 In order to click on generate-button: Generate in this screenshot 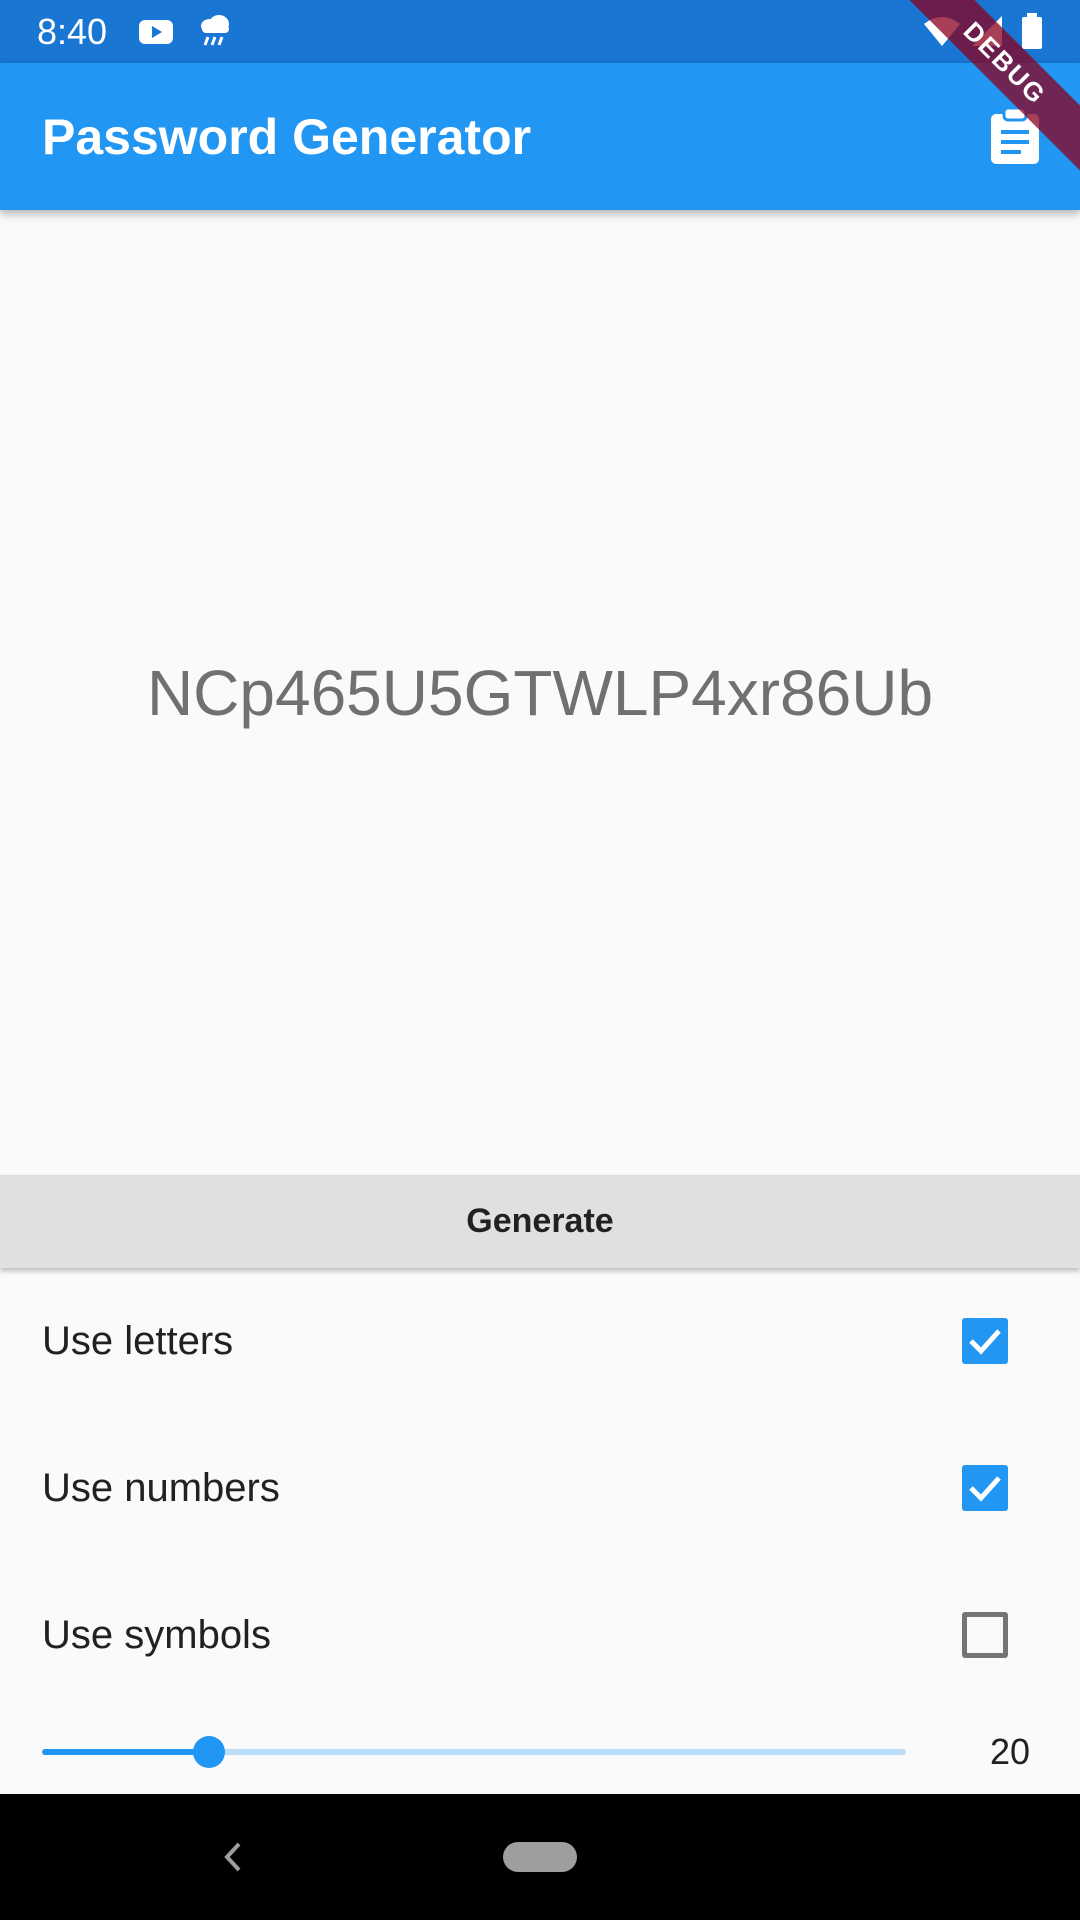, I will do `click(540, 1221)`.